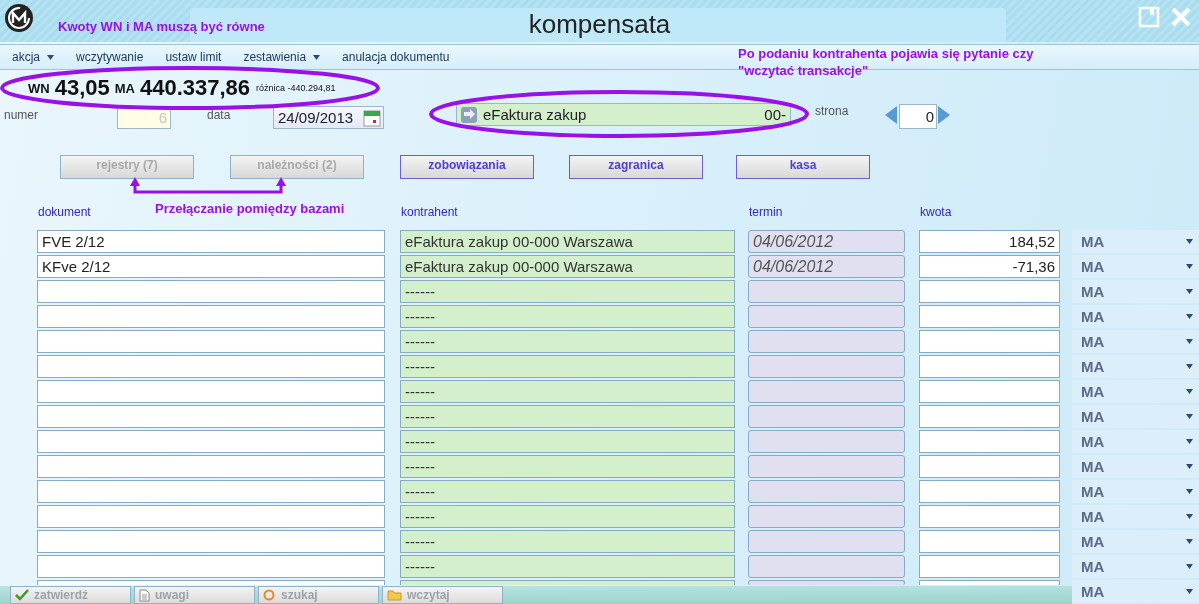 The height and width of the screenshot is (604, 1199). I want to click on source-button: kasa, so click(803, 167).